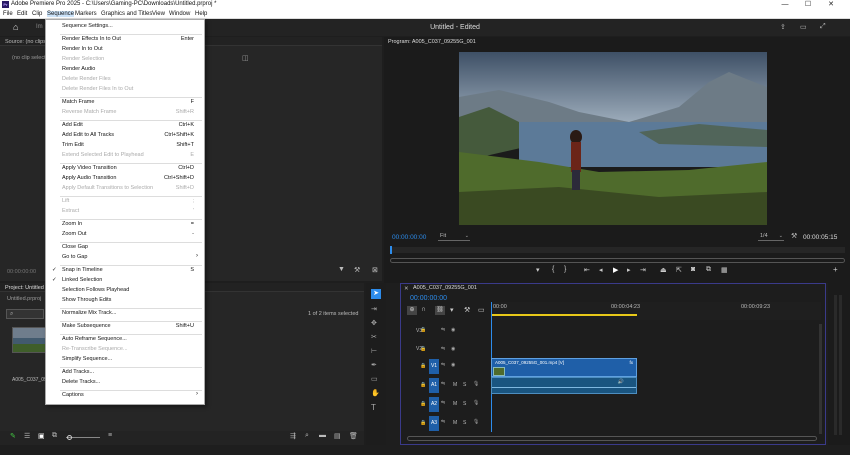 The image size is (850, 455). What do you see at coordinates (564, 367) in the screenshot?
I see `video-clip: A005_C037_09255G_001.mp4 [V] fx` at bounding box center [564, 367].